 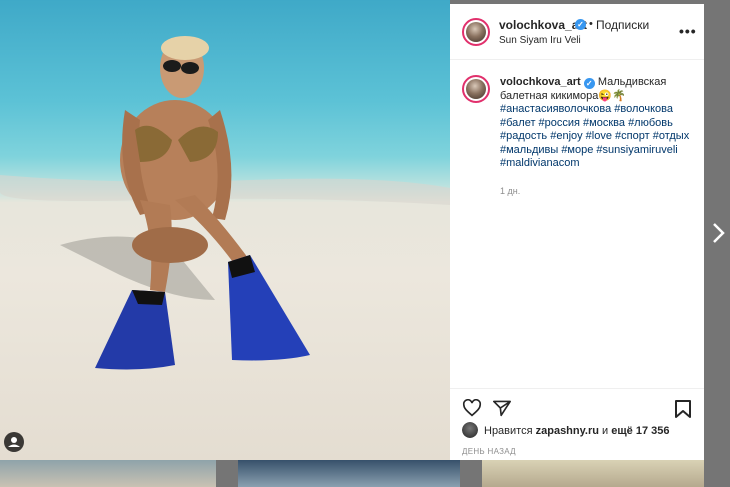 What do you see at coordinates (510, 191) in the screenshot?
I see `post-age: 1 дн.` at bounding box center [510, 191].